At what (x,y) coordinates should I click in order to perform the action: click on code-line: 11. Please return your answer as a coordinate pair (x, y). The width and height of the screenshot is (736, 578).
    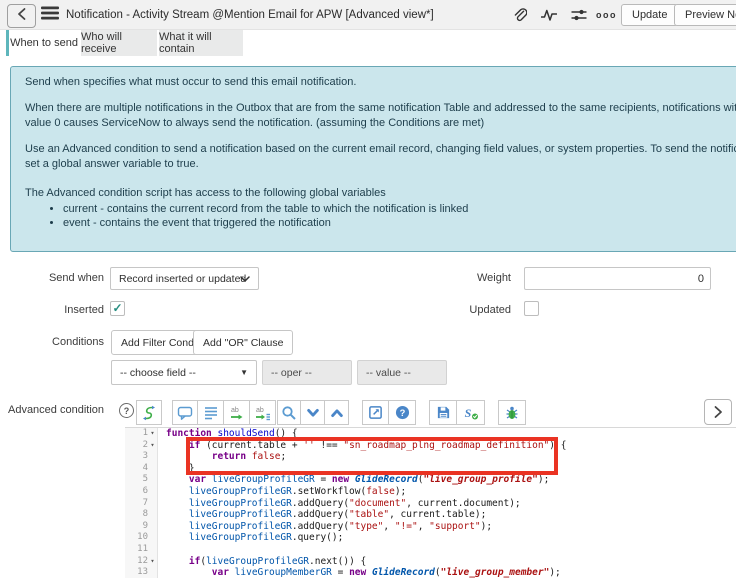
    Looking at the image, I should click on (430, 549).